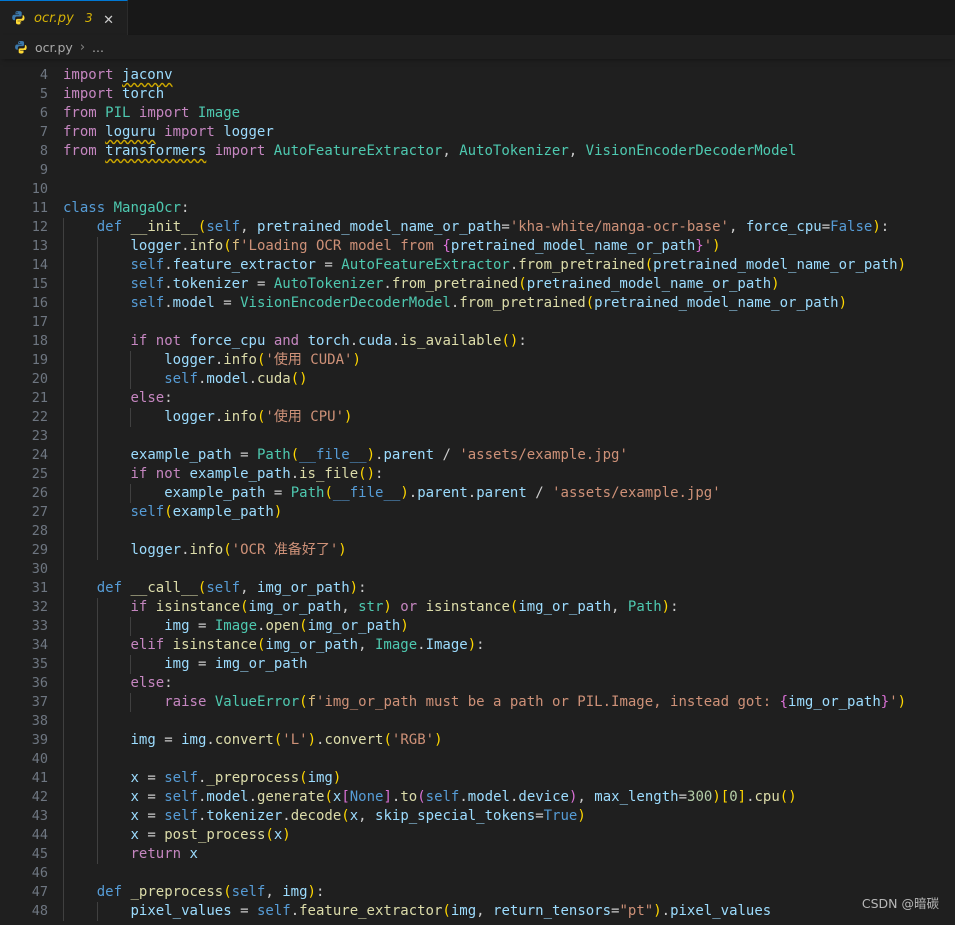  I want to click on line-content: class MangaOcr:, so click(126, 208).